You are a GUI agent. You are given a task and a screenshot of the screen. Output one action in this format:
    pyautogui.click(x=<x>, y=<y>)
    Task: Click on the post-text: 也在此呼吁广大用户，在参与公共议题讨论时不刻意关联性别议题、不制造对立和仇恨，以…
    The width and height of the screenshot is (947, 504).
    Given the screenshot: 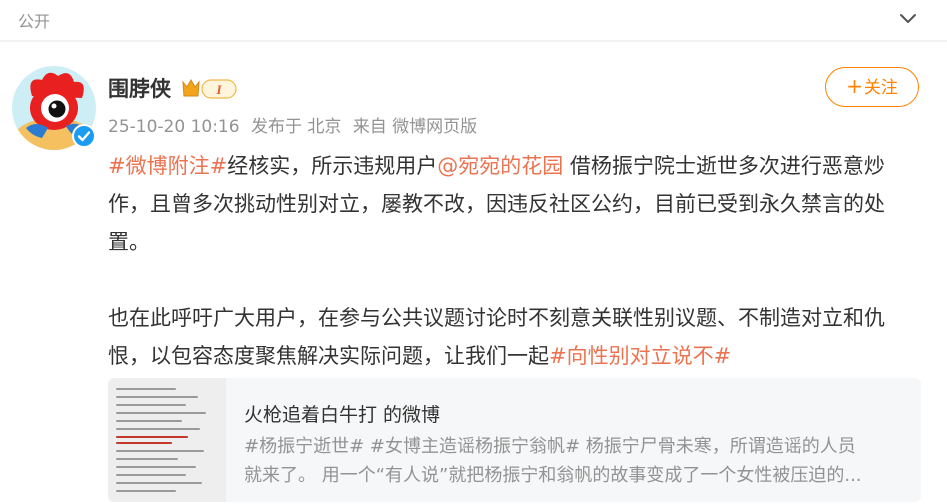 What is the action you would take?
    pyautogui.click(x=496, y=337)
    